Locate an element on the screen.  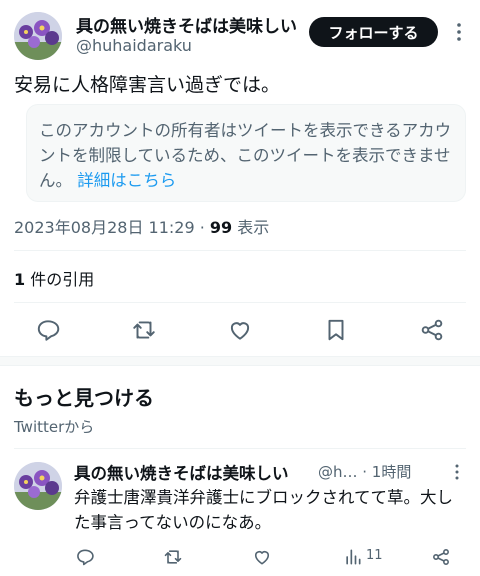
follow-button: フォローする is located at coordinates (373, 32).